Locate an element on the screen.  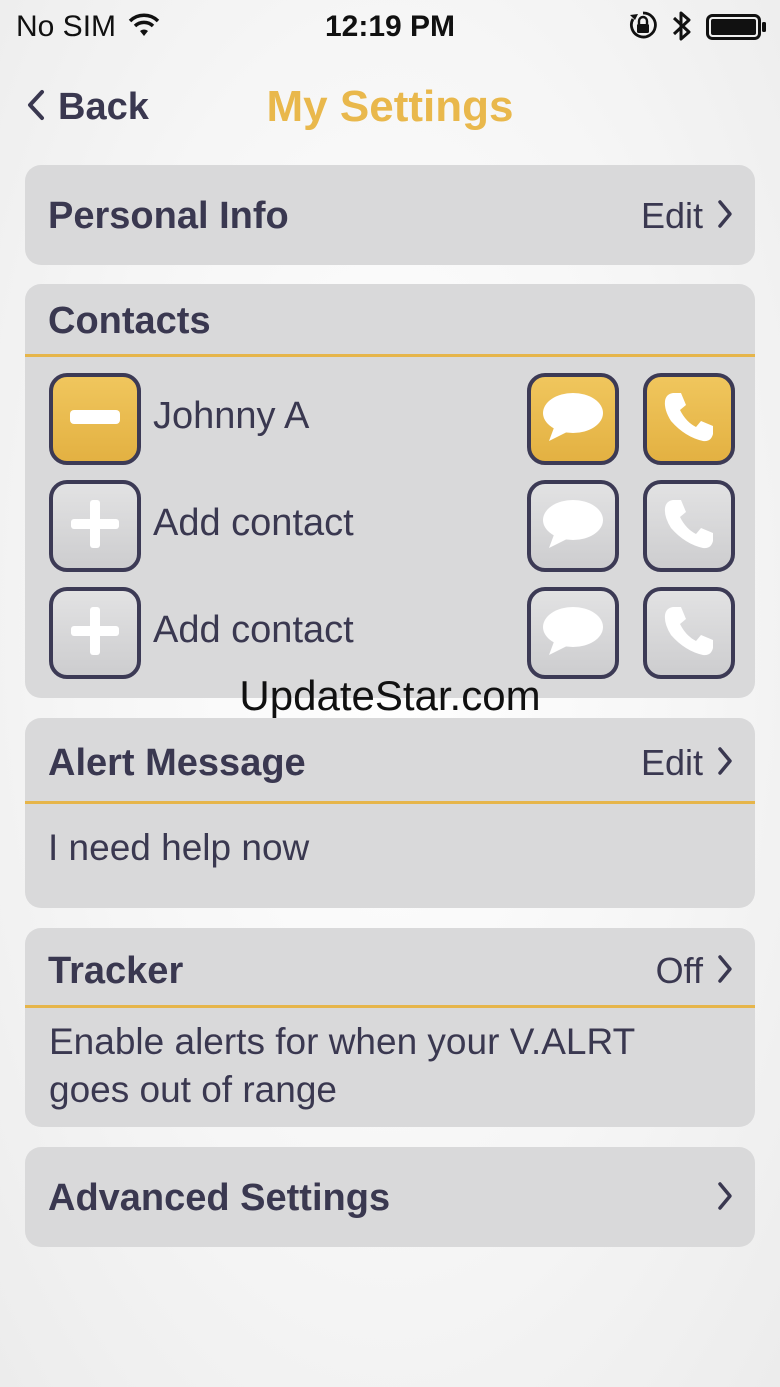
contacts-title: Contacts is located at coordinates (129, 321).